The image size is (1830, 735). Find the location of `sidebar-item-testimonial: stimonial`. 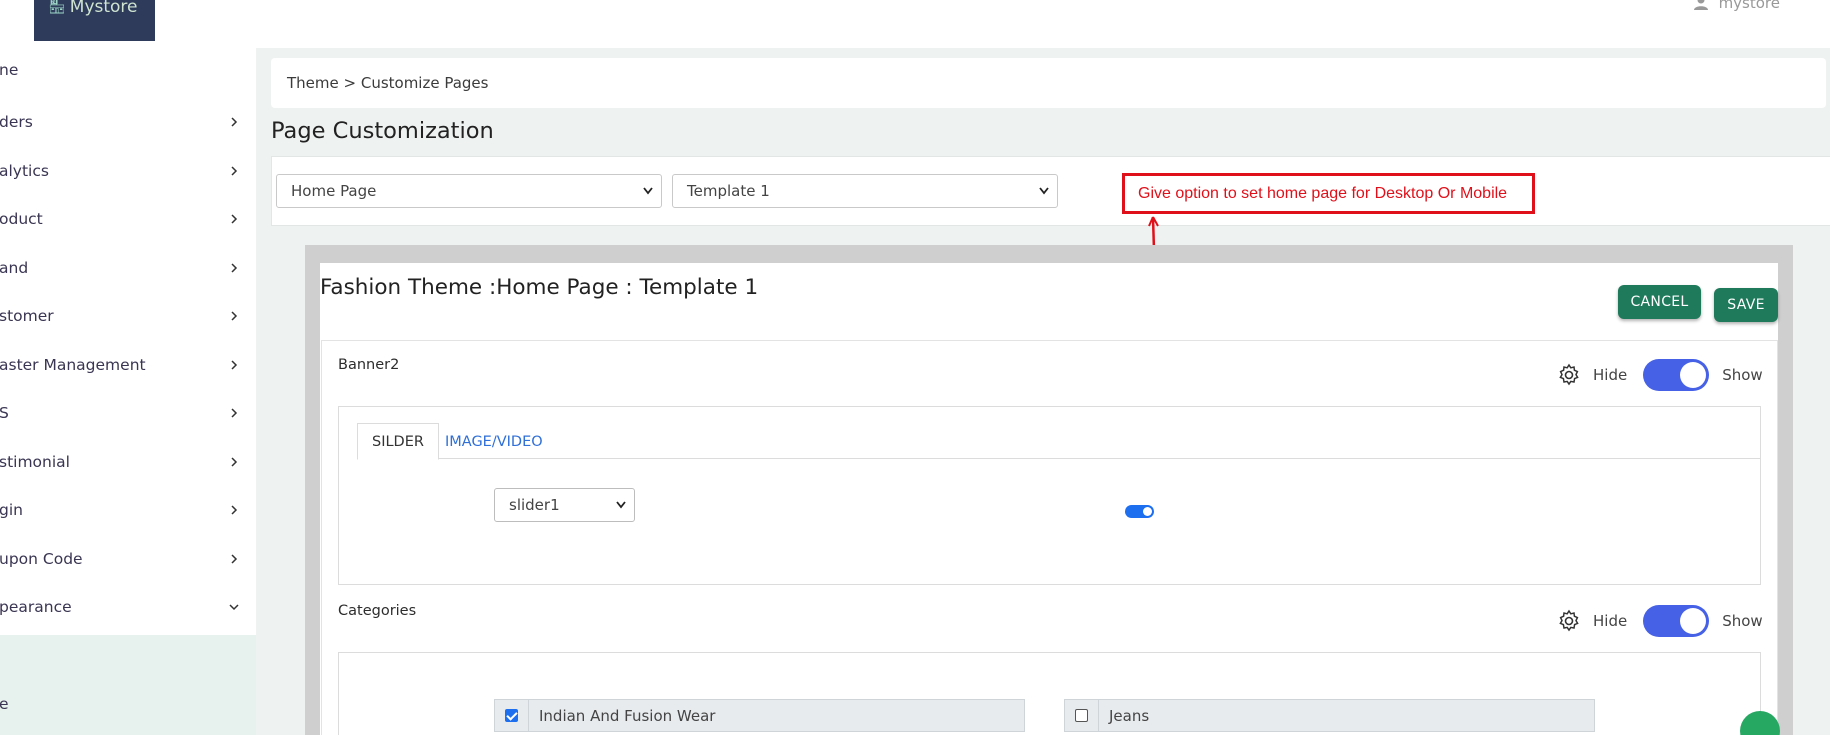

sidebar-item-testimonial: stimonial is located at coordinates (128, 462).